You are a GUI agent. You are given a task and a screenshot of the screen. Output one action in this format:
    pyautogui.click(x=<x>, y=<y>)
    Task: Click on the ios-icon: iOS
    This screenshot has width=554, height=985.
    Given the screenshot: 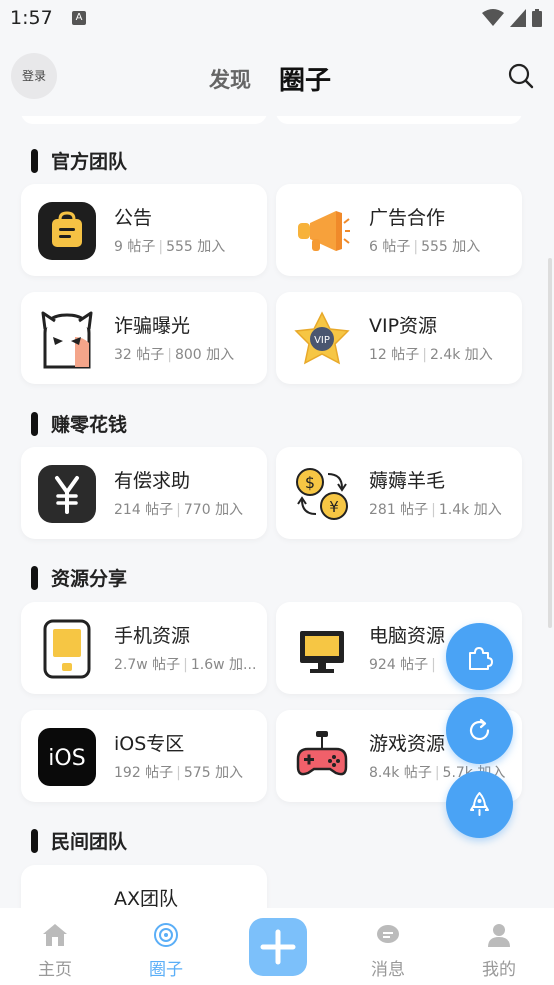 What is the action you would take?
    pyautogui.click(x=67, y=757)
    